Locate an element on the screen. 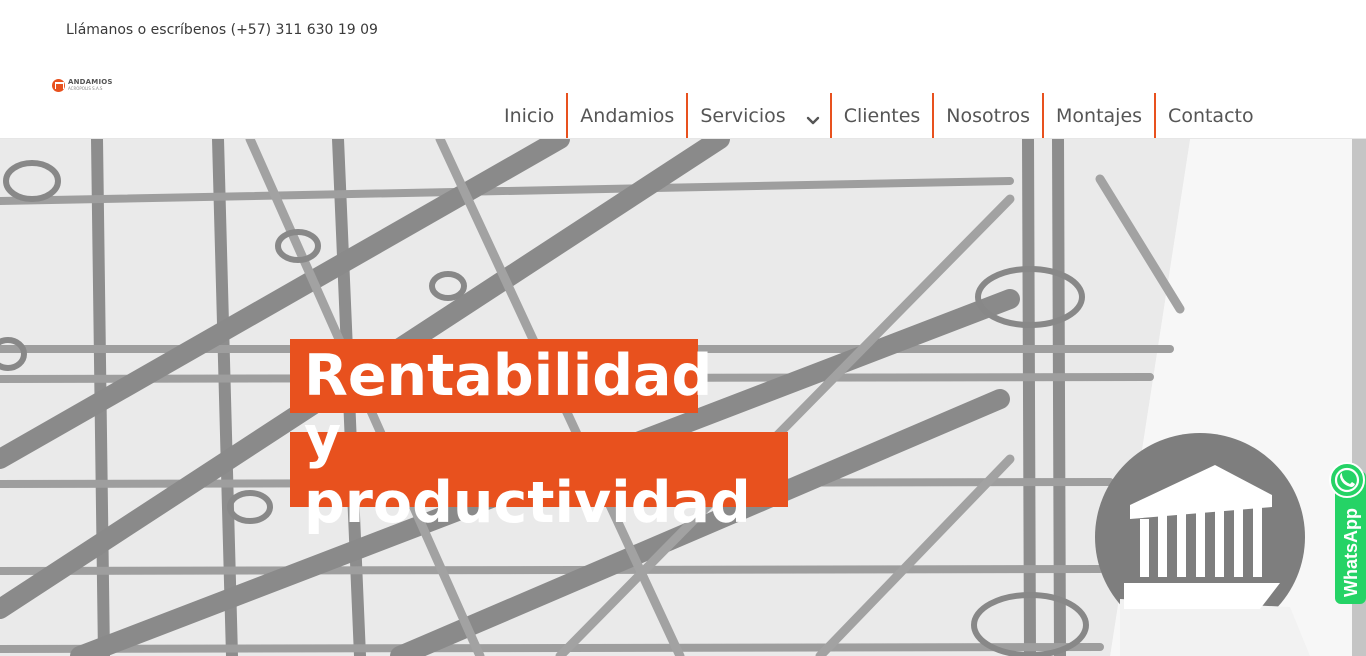 The width and height of the screenshot is (1366, 656). nav-item-nosotros: Nosotros is located at coordinates (989, 115).